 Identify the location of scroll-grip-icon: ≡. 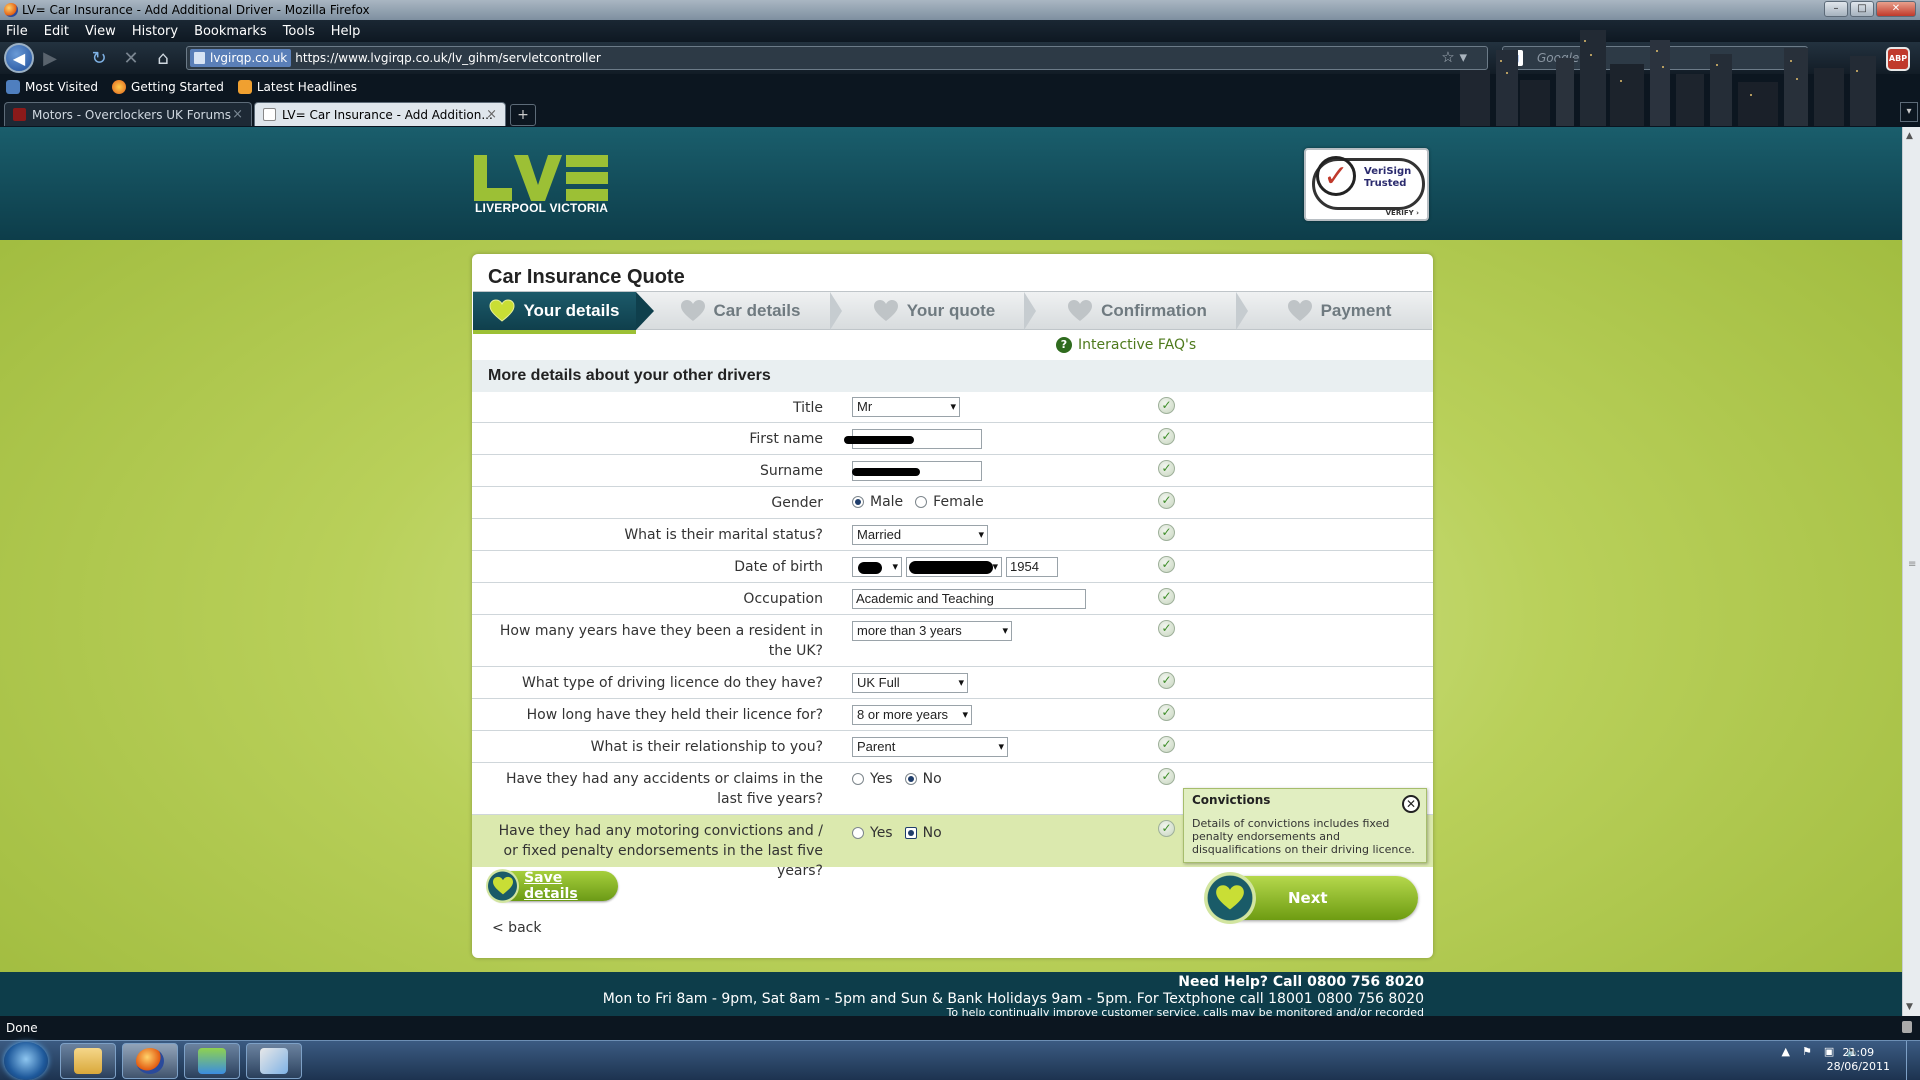
(1912, 564).